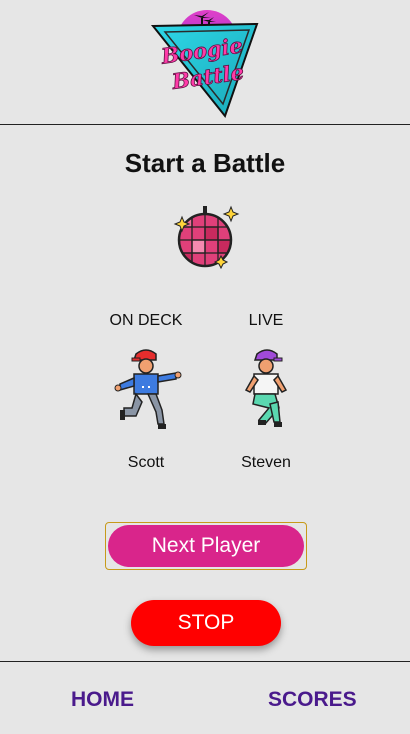  What do you see at coordinates (102, 700) in the screenshot?
I see `nav-home-link: HOME` at bounding box center [102, 700].